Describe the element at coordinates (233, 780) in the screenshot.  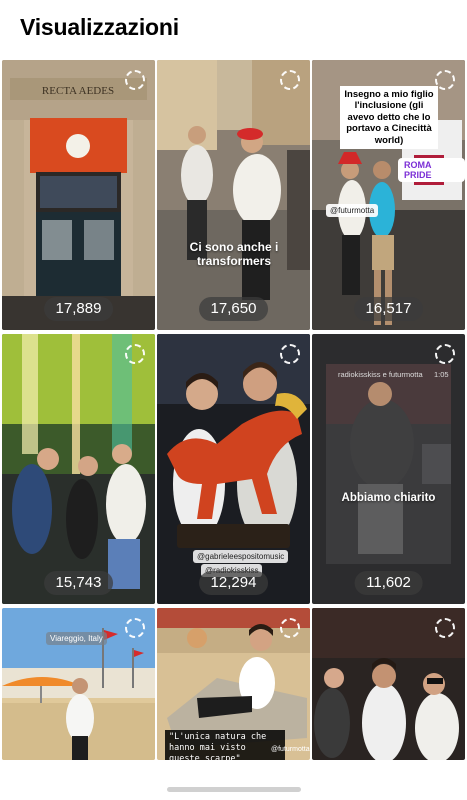
I see `bottom-safe-area` at that location.